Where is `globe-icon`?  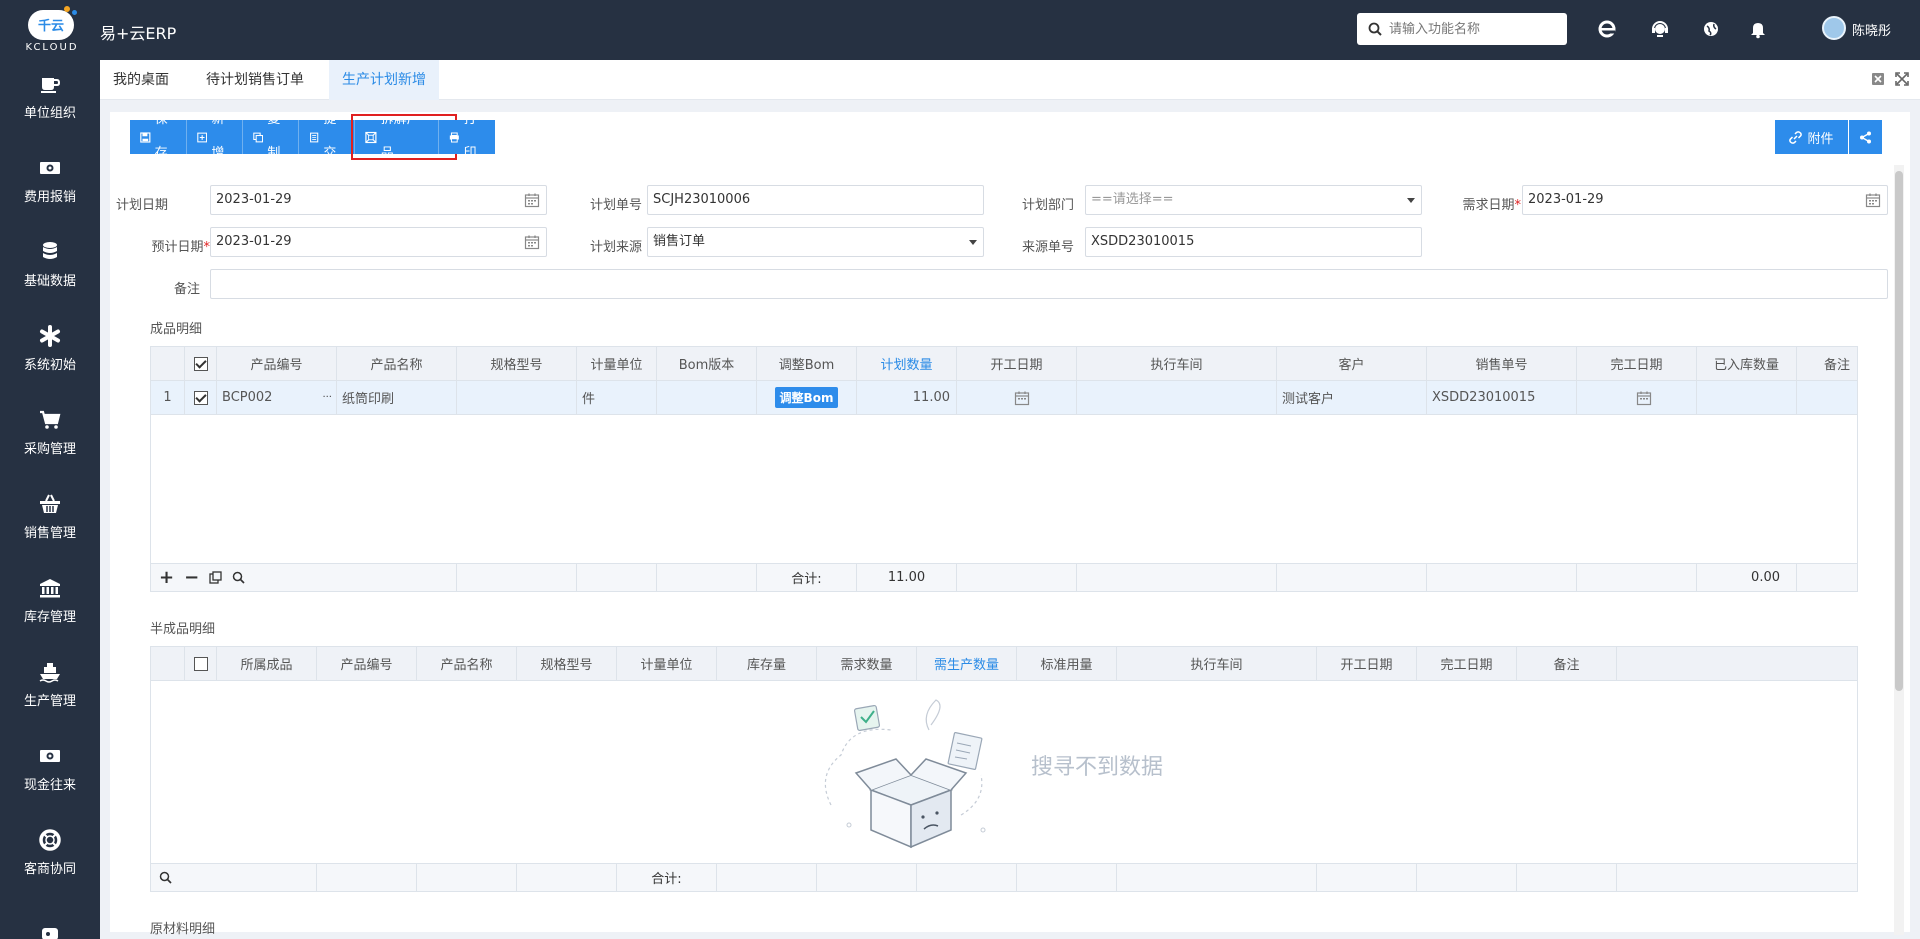 globe-icon is located at coordinates (1711, 29).